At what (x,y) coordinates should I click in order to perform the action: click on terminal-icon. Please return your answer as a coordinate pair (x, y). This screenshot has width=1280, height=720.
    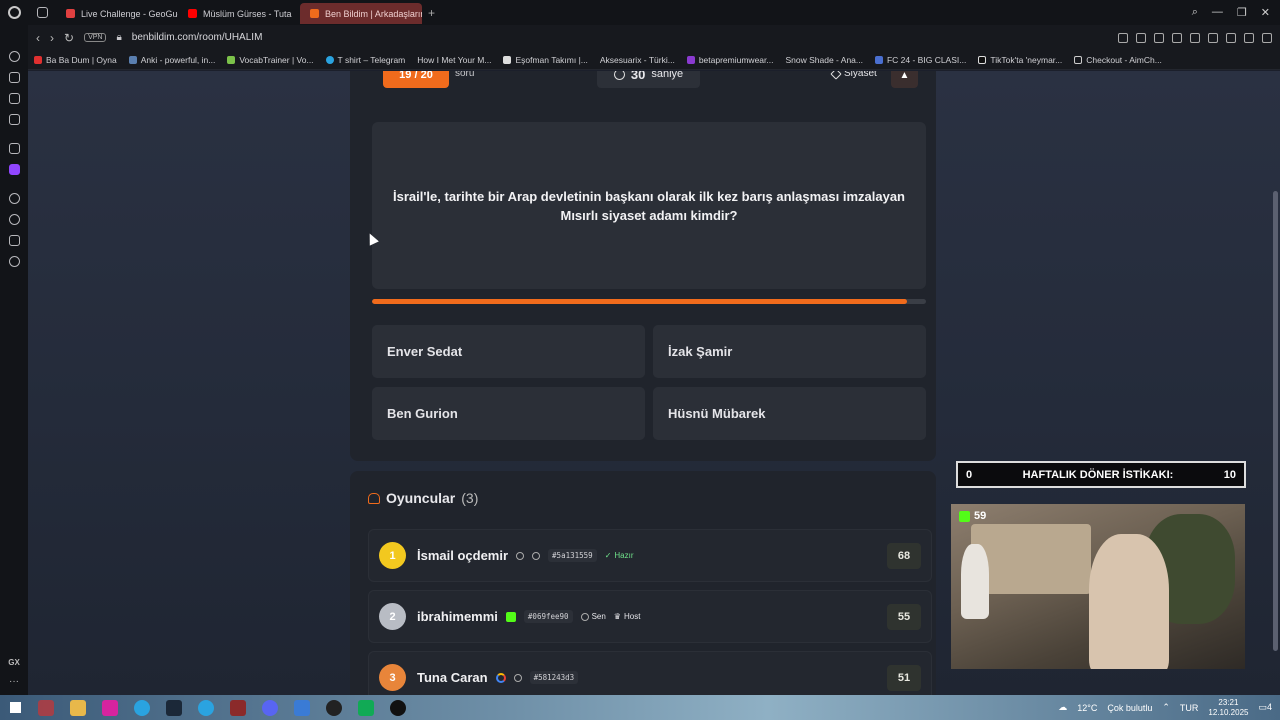
    Looking at the image, I should click on (366, 707).